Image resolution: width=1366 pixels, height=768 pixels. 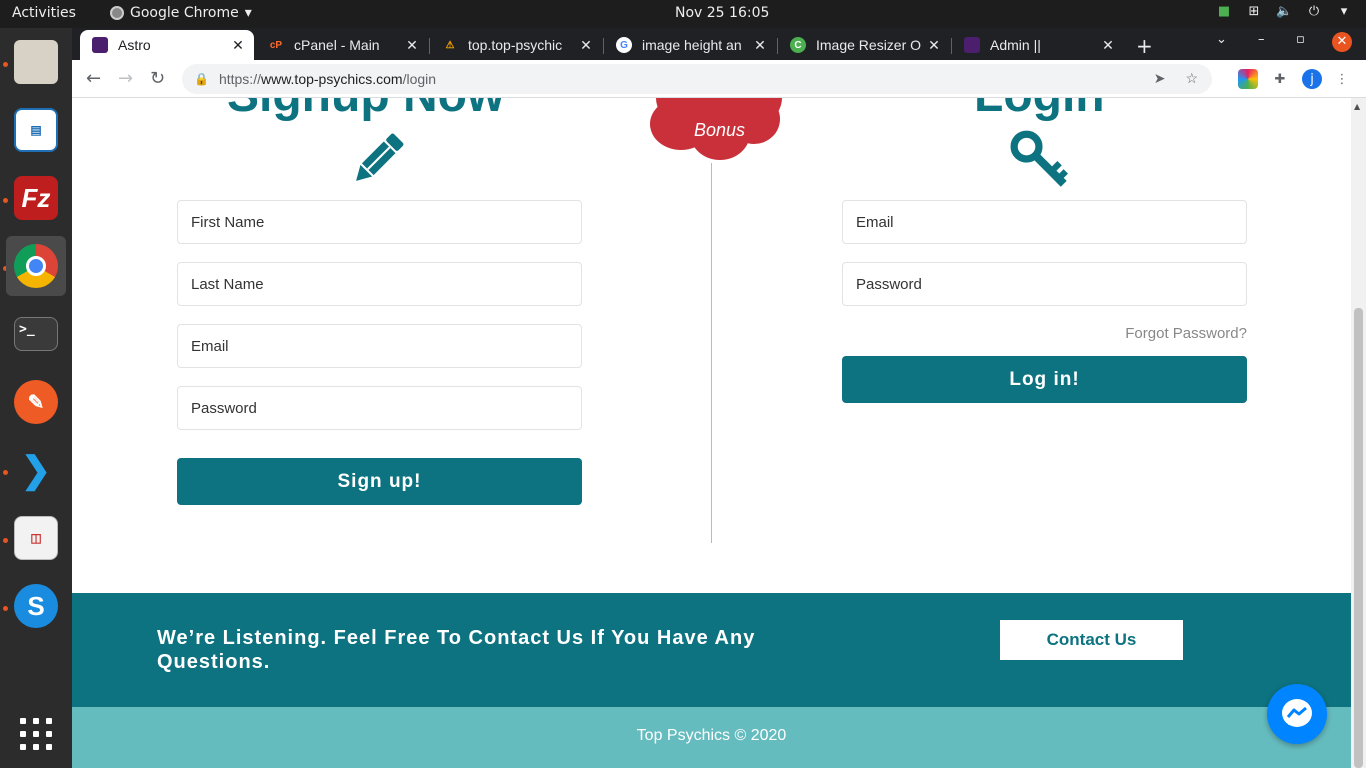 I want to click on tab-search-icon: ⌄, so click(x=1221, y=39).